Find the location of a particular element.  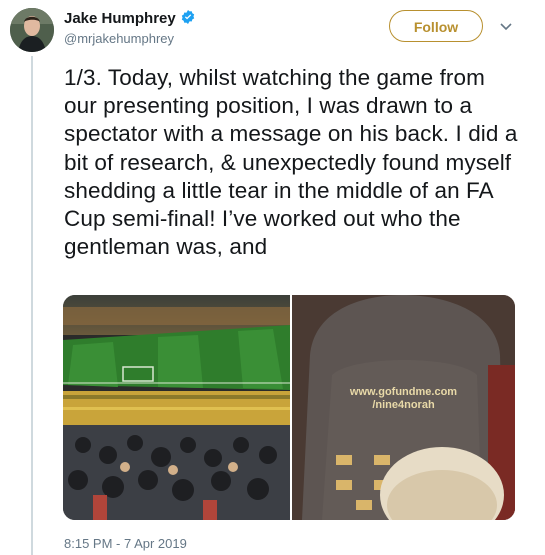

author-name-text: Jake Humphrey is located at coordinates (120, 18).